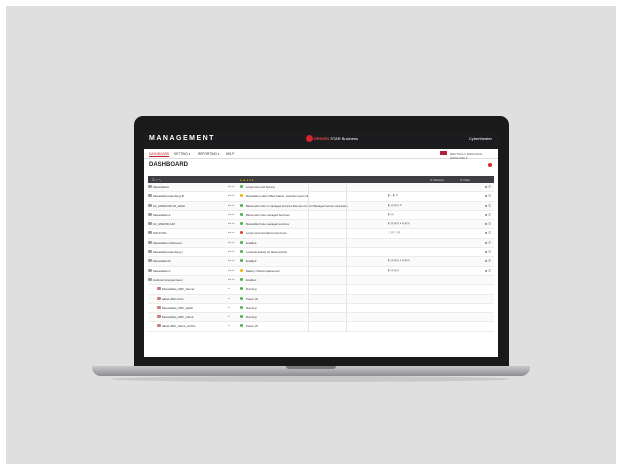 The height and width of the screenshot is (470, 622). I want to click on device-name: Messtablet-A, so click(162, 215).